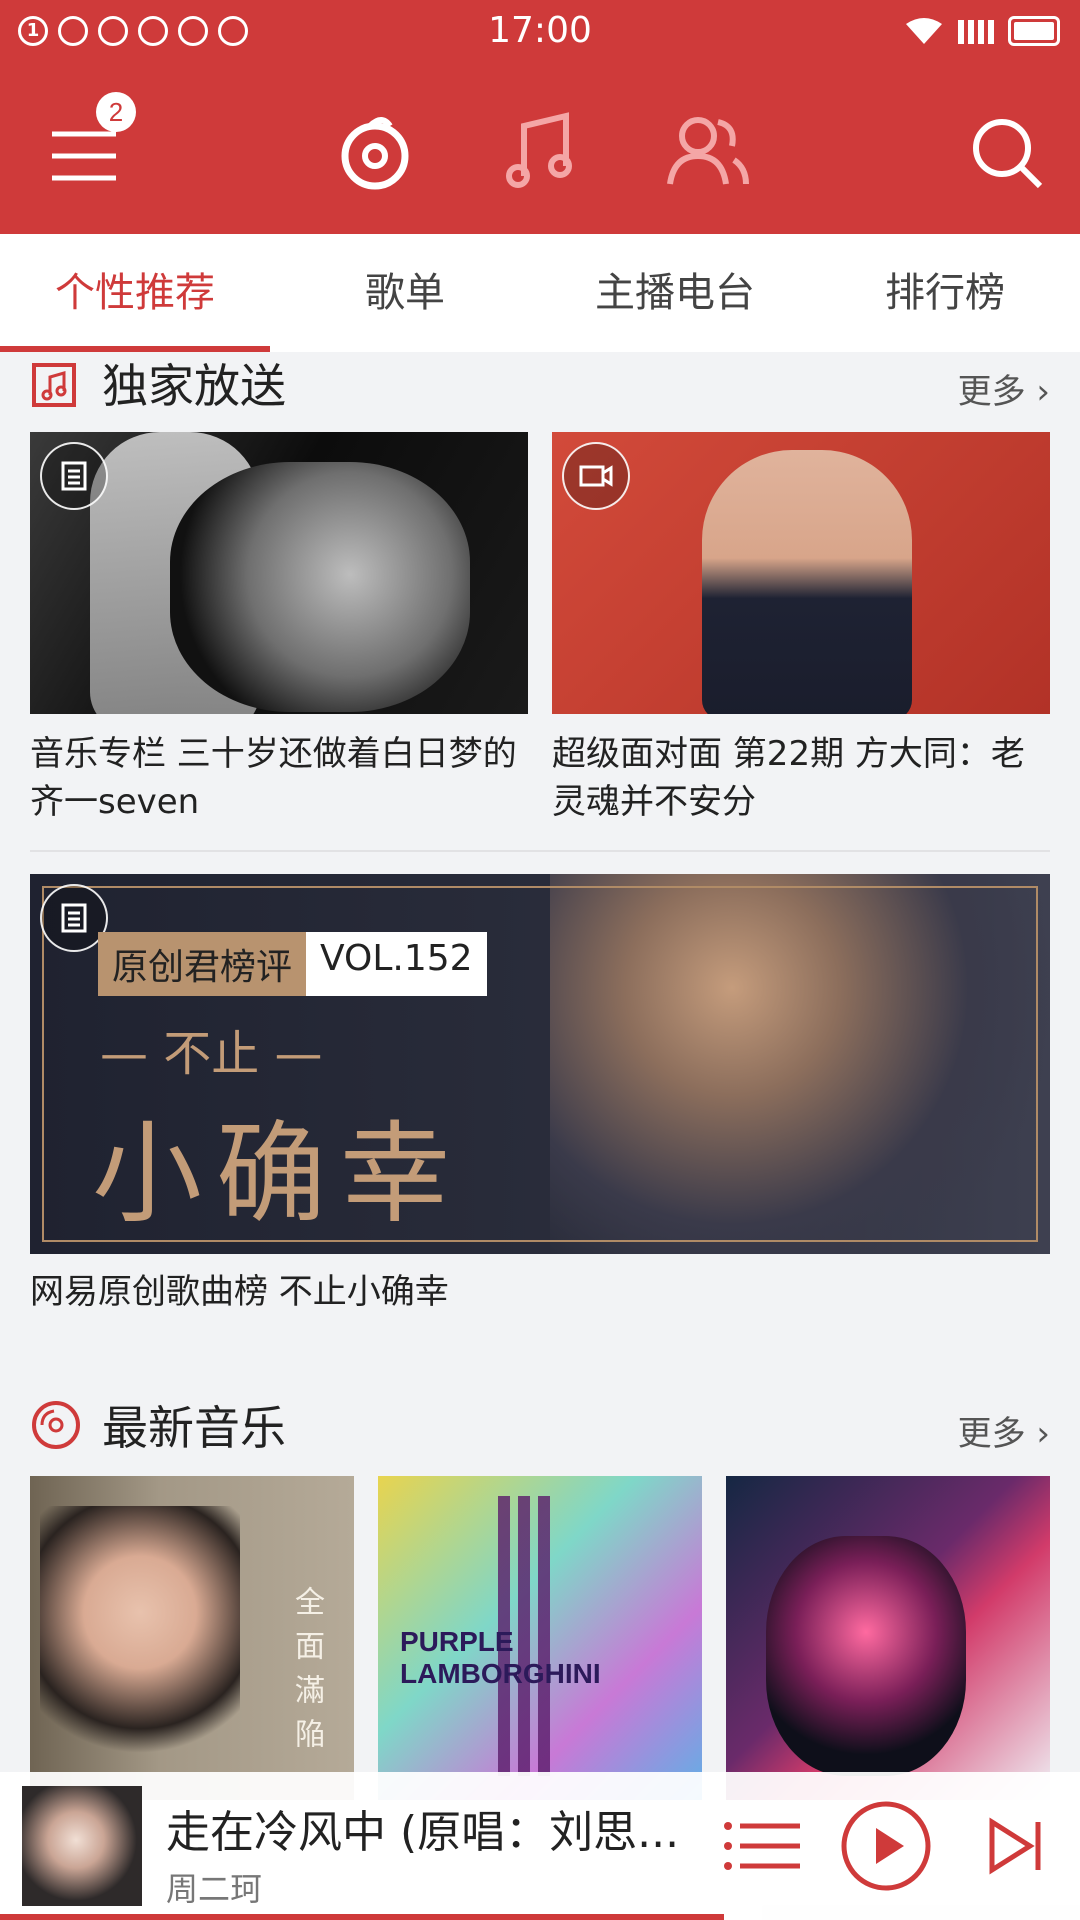 The height and width of the screenshot is (1920, 1080). I want to click on album-card-1: 全面滿陥, so click(192, 1638).